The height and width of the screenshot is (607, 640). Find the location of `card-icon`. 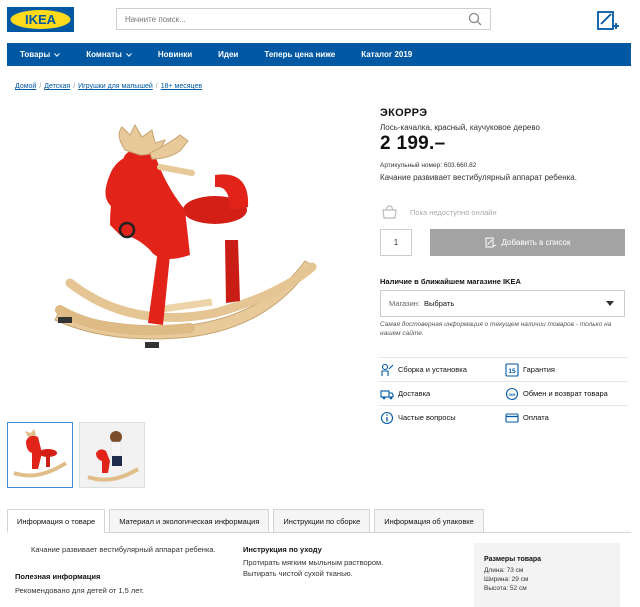

card-icon is located at coordinates (512, 417).